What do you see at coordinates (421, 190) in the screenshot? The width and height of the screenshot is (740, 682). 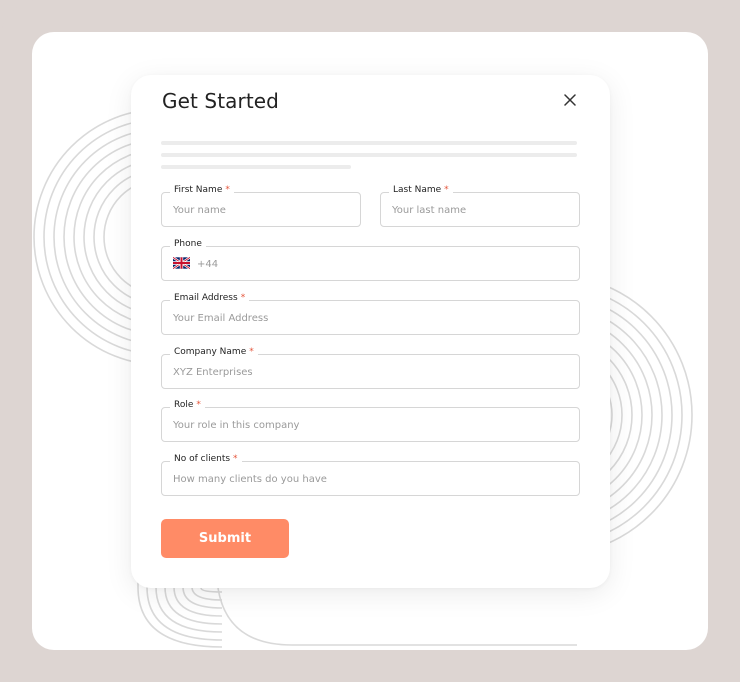 I see `last-name-label: Last Name *` at bounding box center [421, 190].